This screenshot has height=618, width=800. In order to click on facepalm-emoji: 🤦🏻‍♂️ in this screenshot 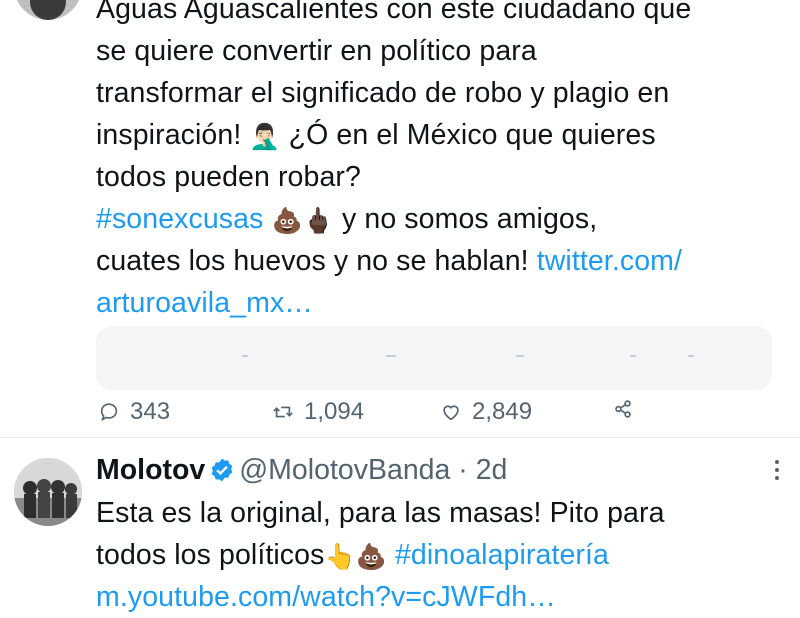, I will do `click(265, 136)`.